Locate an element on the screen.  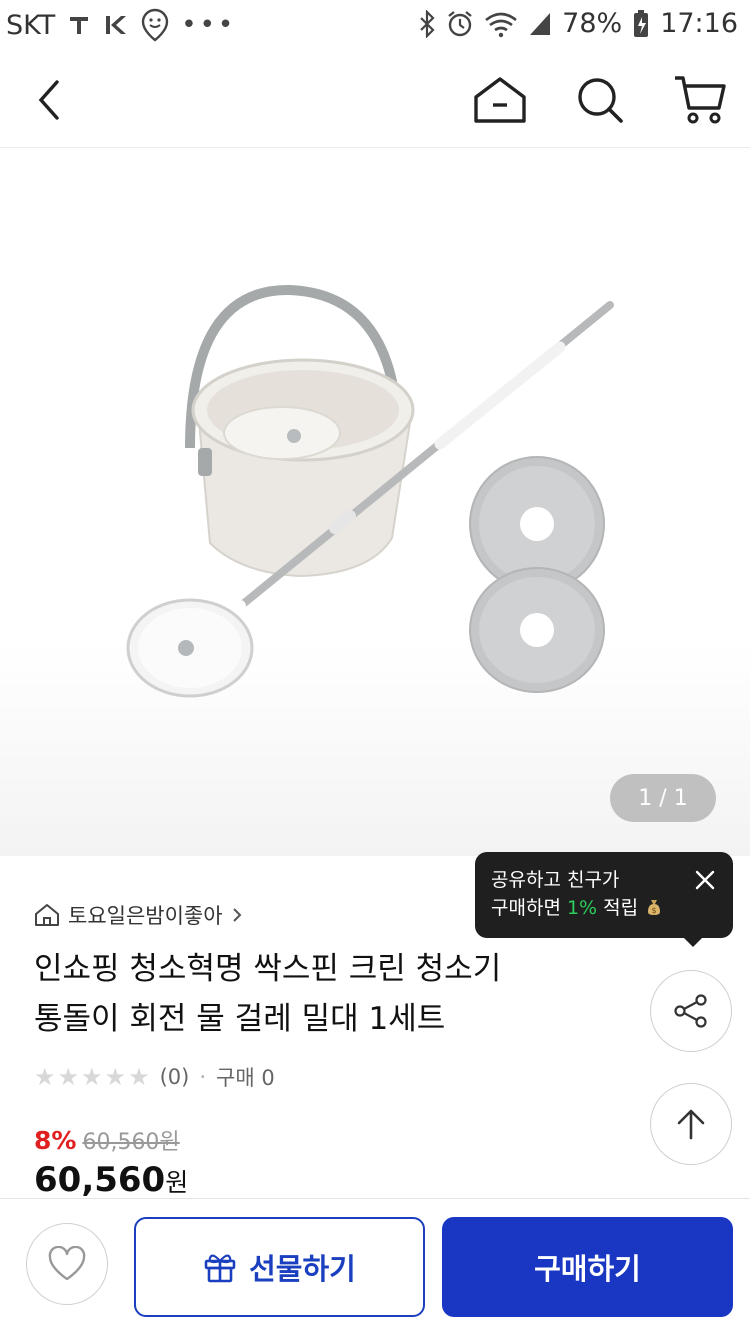
t-icon is located at coordinates (79, 25).